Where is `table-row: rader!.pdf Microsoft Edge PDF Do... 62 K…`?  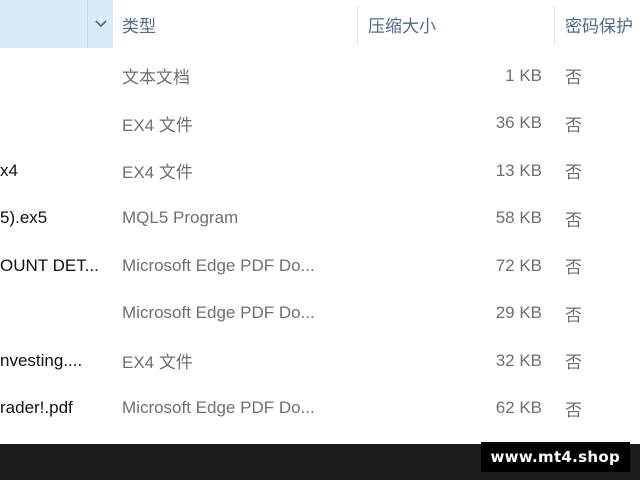 table-row: rader!.pdf Microsoft Edge PDF Do... 62 K… is located at coordinates (320, 409).